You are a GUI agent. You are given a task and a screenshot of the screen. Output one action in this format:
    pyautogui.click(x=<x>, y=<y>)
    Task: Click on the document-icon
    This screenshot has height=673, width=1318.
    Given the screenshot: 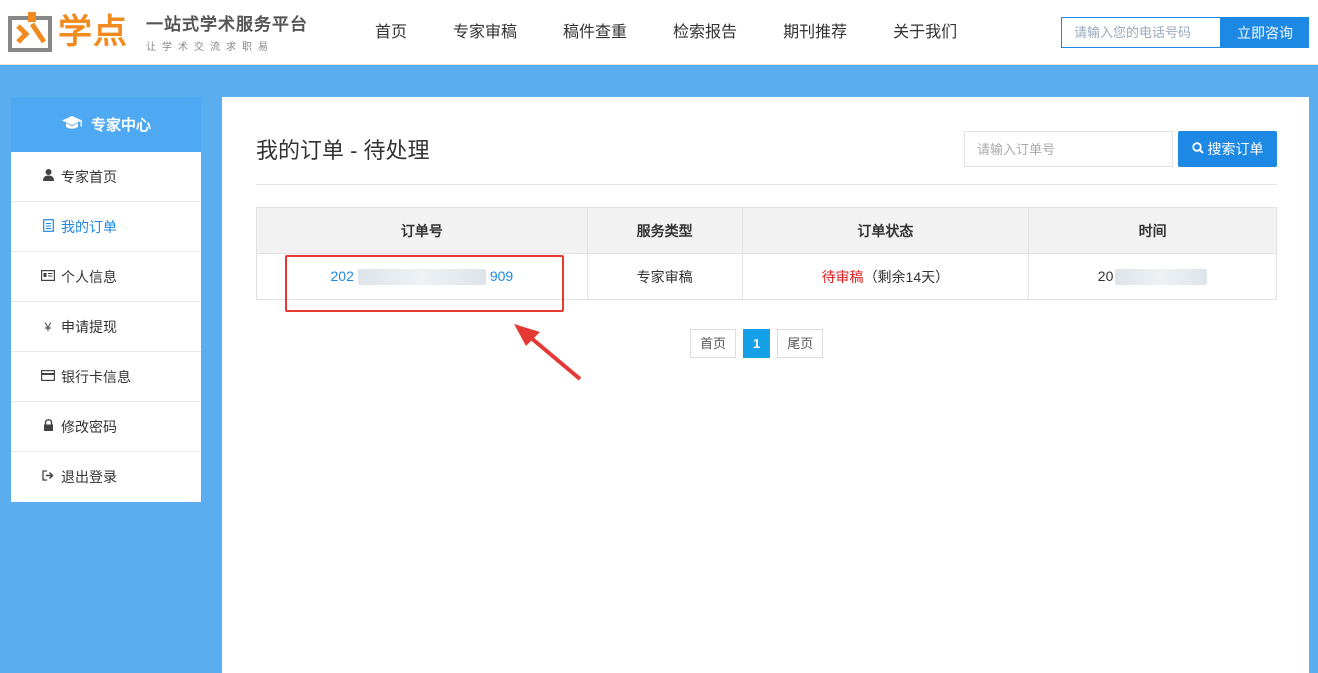 What is the action you would take?
    pyautogui.click(x=48, y=226)
    